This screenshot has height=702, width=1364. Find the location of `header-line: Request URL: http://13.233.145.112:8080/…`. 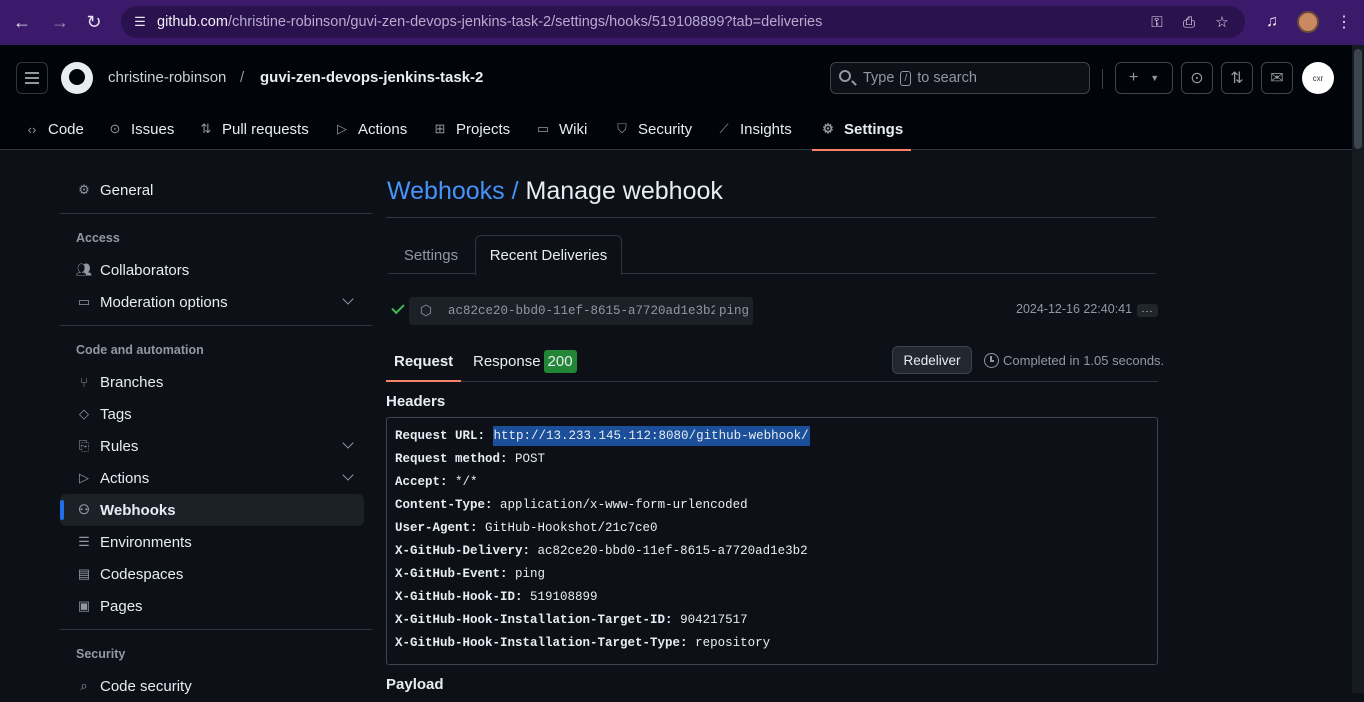

header-line: Request URL: http://13.233.145.112:8080/… is located at coordinates (602, 436).